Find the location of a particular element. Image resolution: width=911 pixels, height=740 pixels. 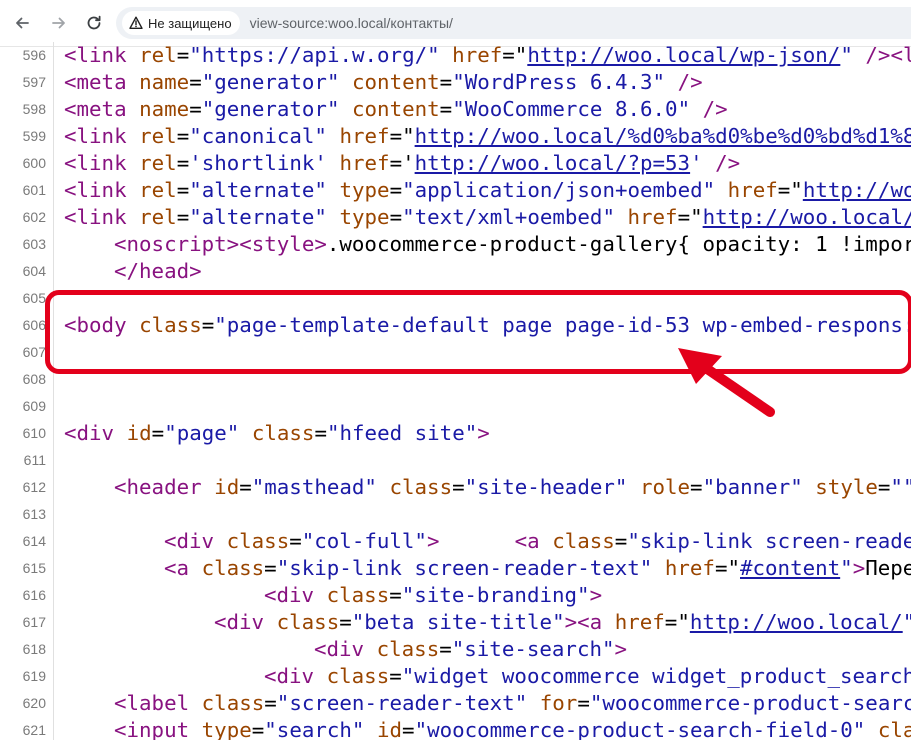

source-token: "site-header" is located at coordinates (546, 487).